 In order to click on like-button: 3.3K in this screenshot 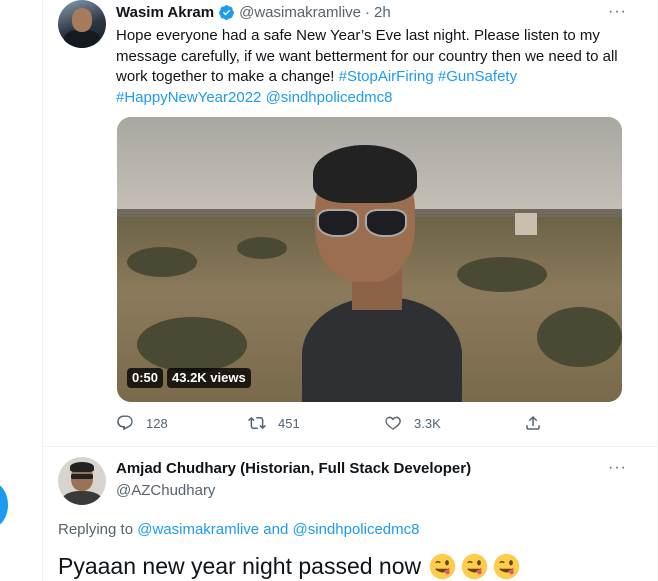, I will do `click(412, 423)`.